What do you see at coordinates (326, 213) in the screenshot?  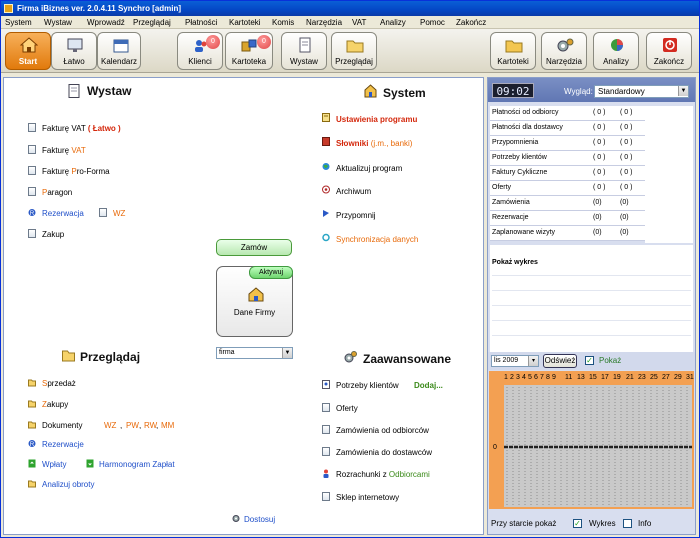 I see `flag-icon` at bounding box center [326, 213].